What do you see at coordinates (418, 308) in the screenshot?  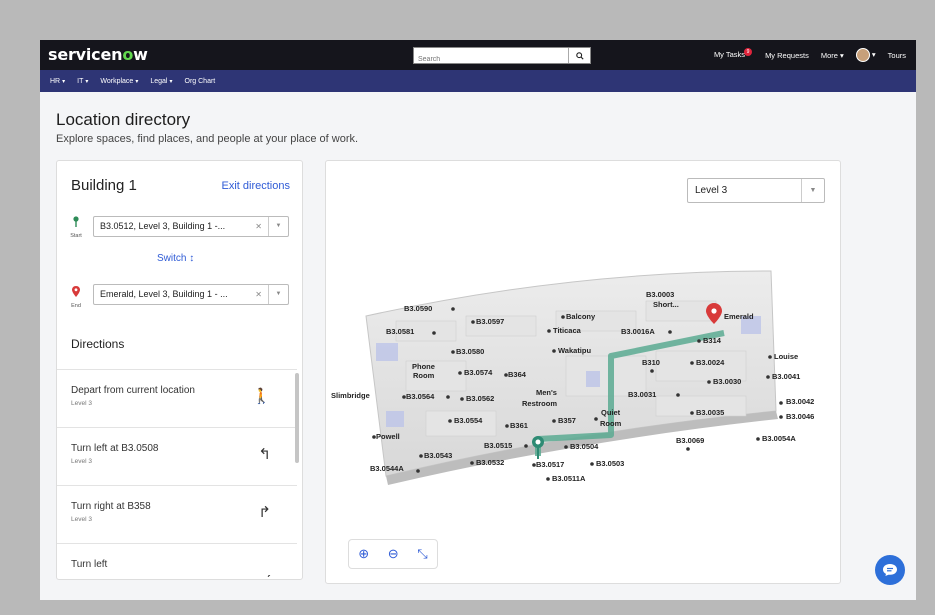 I see `svg-text: B3.0590` at bounding box center [418, 308].